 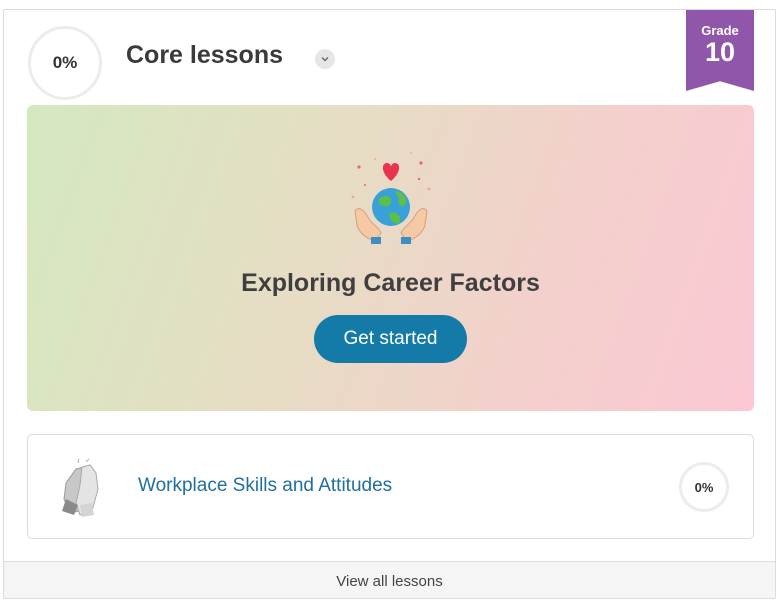 I want to click on lesson-progress-ring: 0%, so click(x=704, y=487).